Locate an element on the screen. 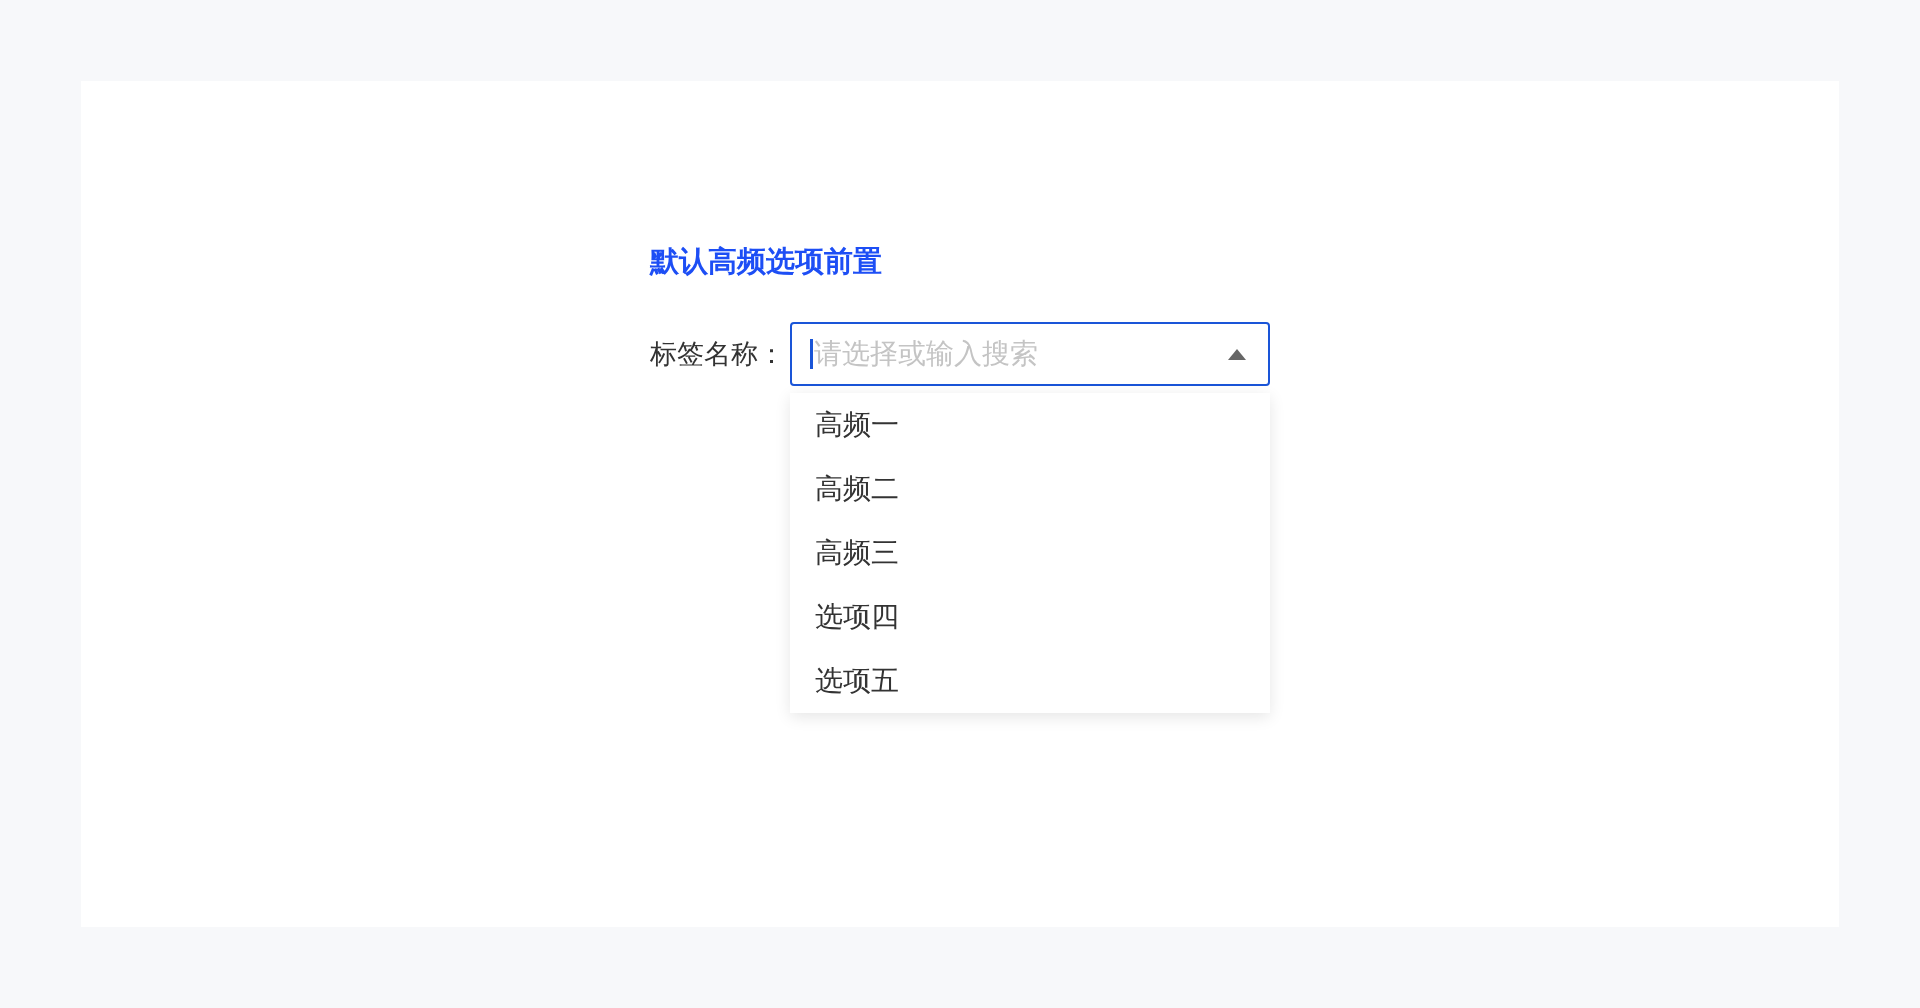  dropdown-option: 高频三 is located at coordinates (1030, 553).